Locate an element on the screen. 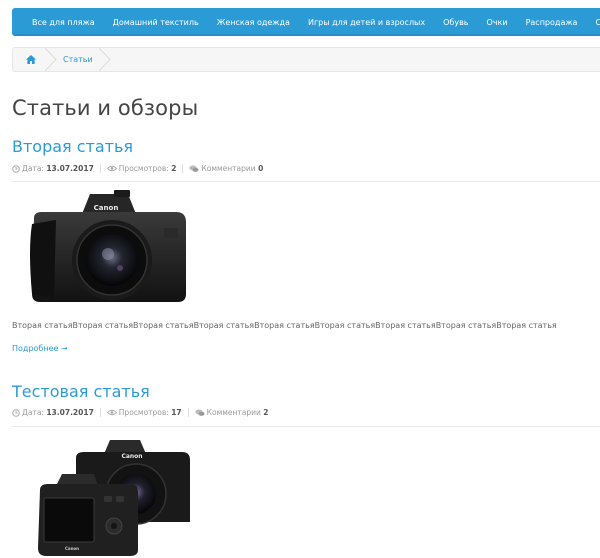 This screenshot has width=600, height=558. nav-item-women-clothing: Женская одежда is located at coordinates (253, 22).